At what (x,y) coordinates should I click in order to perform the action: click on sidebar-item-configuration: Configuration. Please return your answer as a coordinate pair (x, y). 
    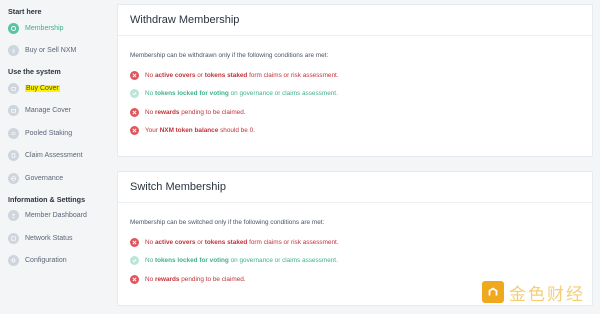
    Looking at the image, I should click on (50, 261).